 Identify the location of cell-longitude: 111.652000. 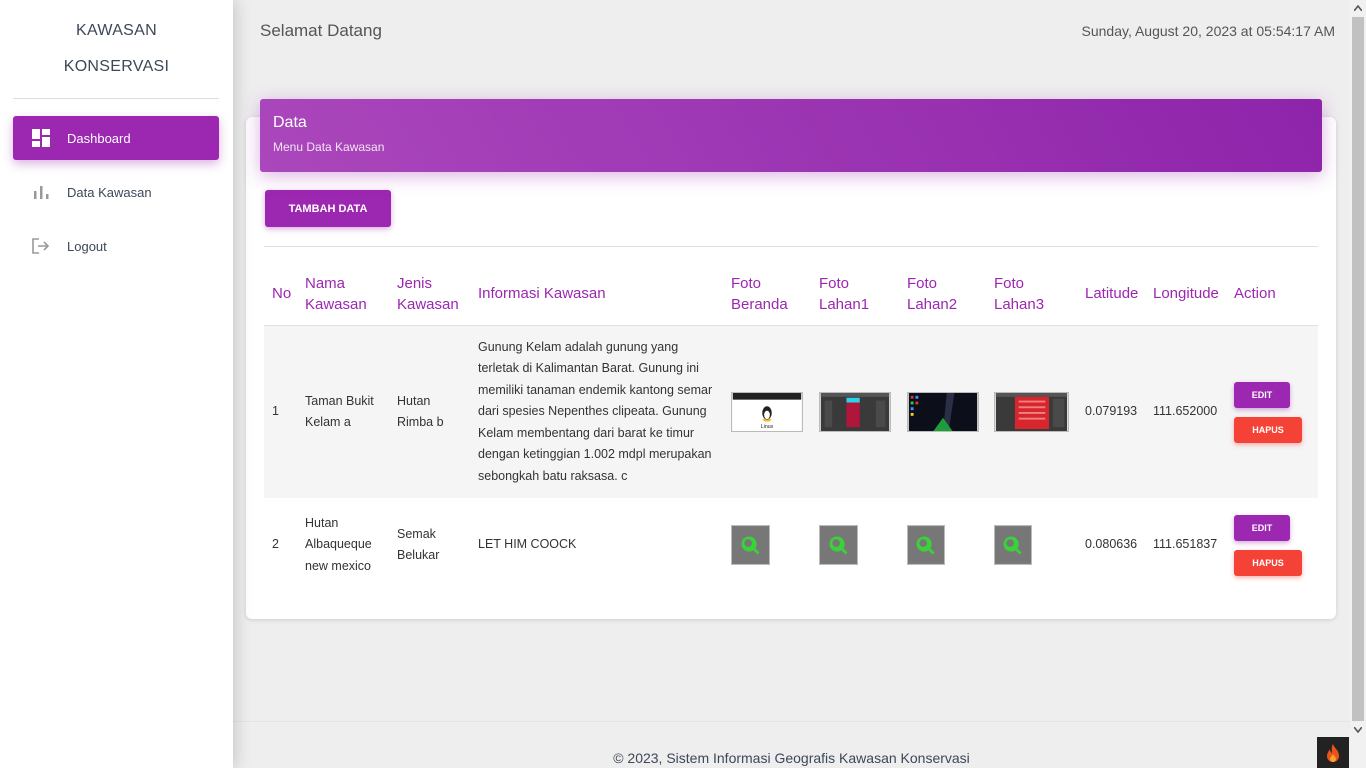
(1185, 411).